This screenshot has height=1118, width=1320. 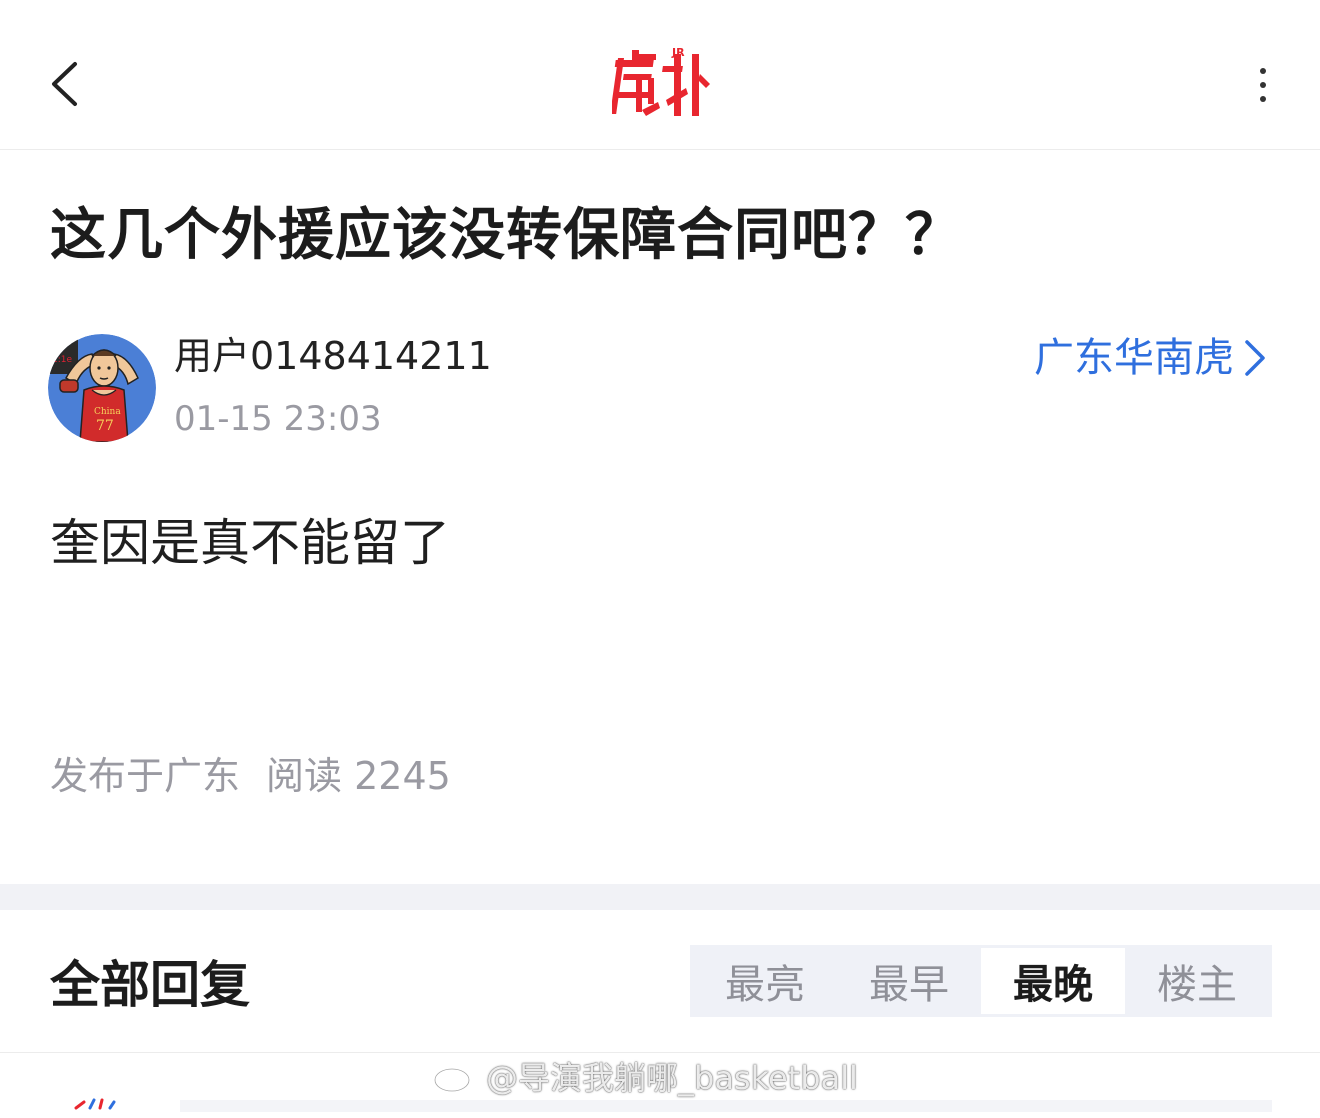 What do you see at coordinates (672, 1078) in the screenshot?
I see `watermark-text: @导演我躺哪_basketball` at bounding box center [672, 1078].